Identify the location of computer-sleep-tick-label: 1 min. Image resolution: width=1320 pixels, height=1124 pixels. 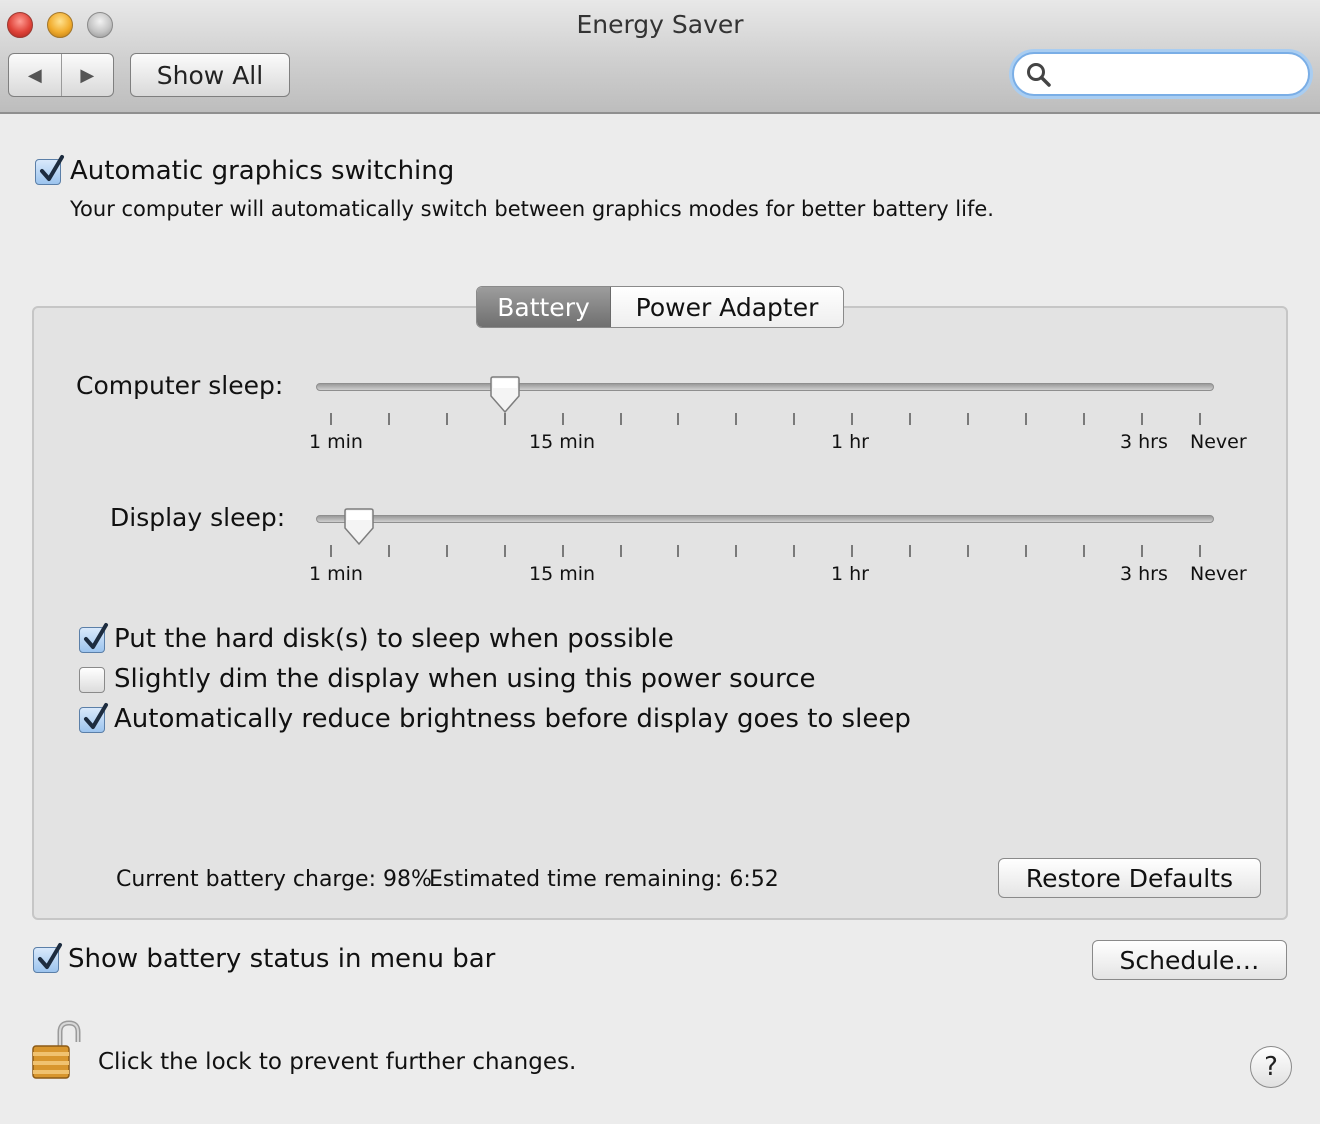
(336, 442).